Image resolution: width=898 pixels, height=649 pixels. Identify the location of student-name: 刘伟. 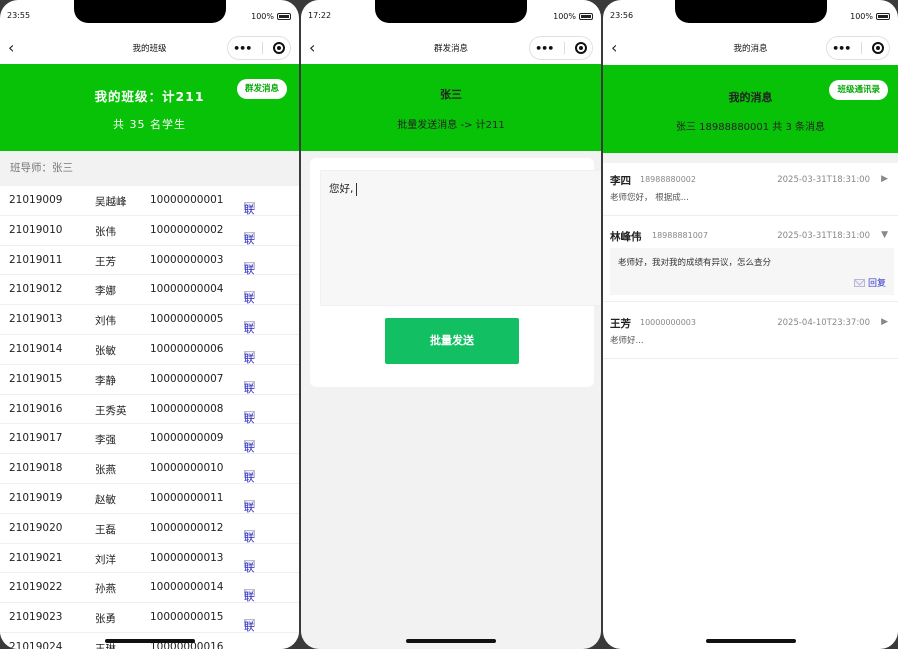
(105, 321).